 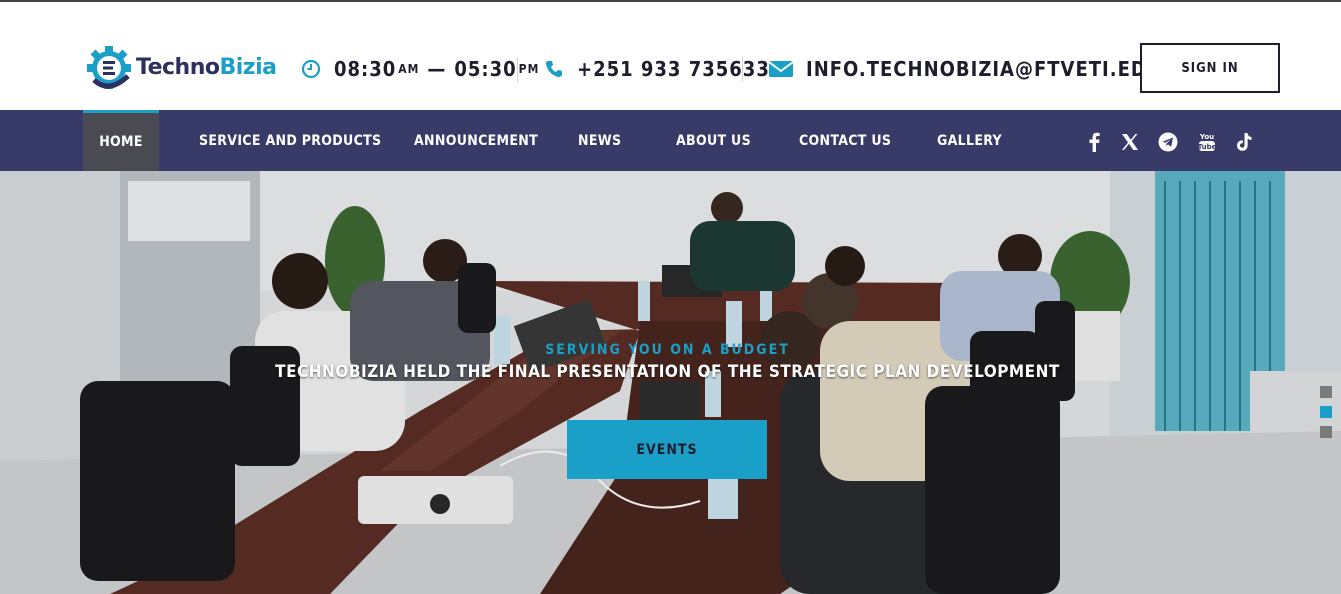 What do you see at coordinates (845, 140) in the screenshot?
I see `nav-item-contact-us: CONTACT US` at bounding box center [845, 140].